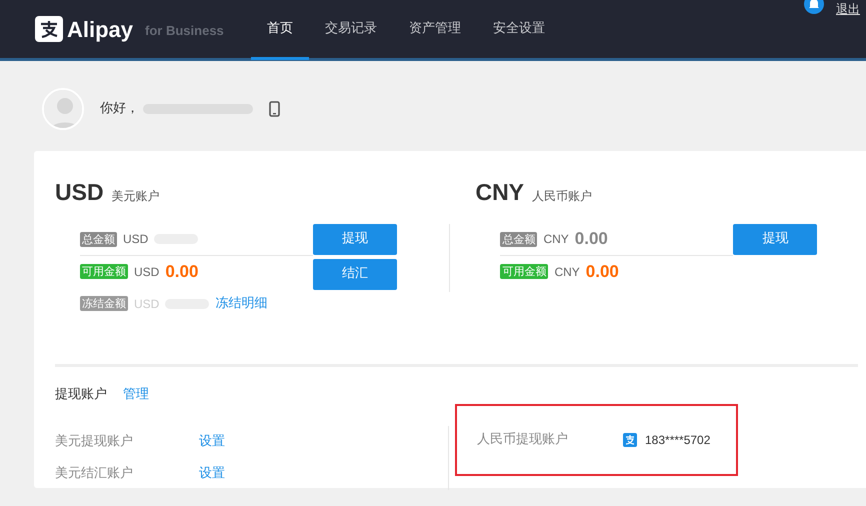 This screenshot has width=866, height=506. I want to click on alipay-icon, so click(630, 440).